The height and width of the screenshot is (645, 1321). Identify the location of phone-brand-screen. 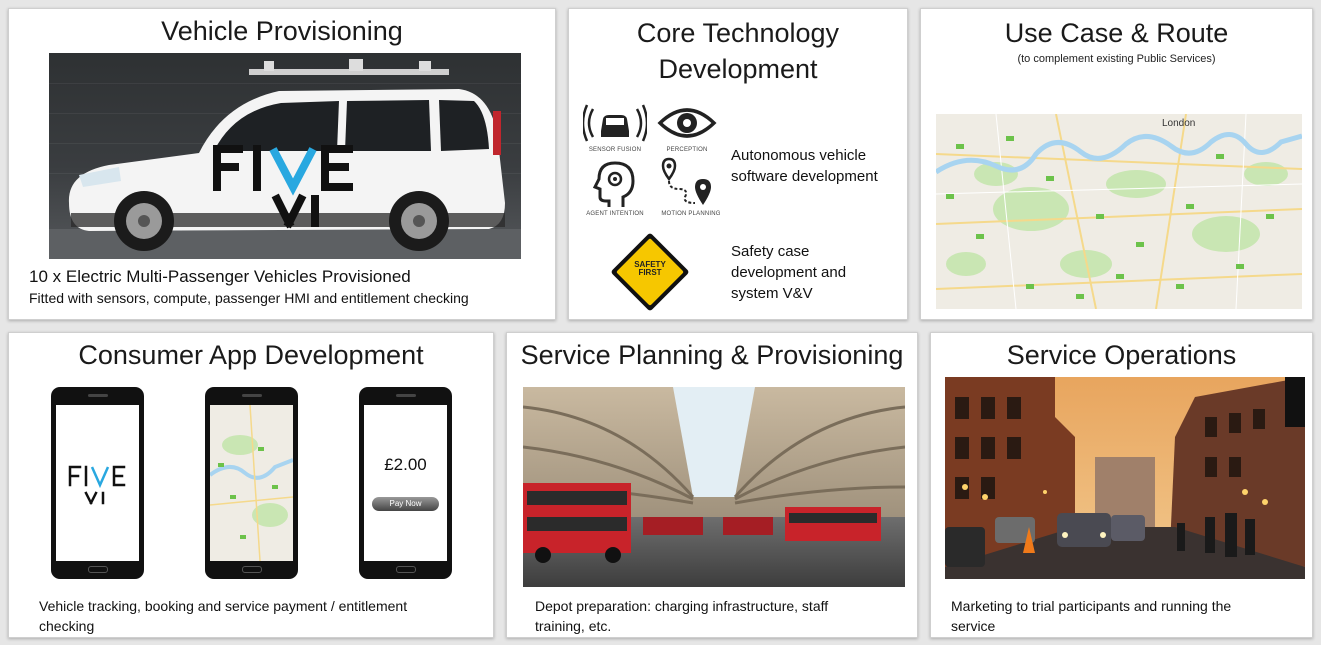
(97, 483).